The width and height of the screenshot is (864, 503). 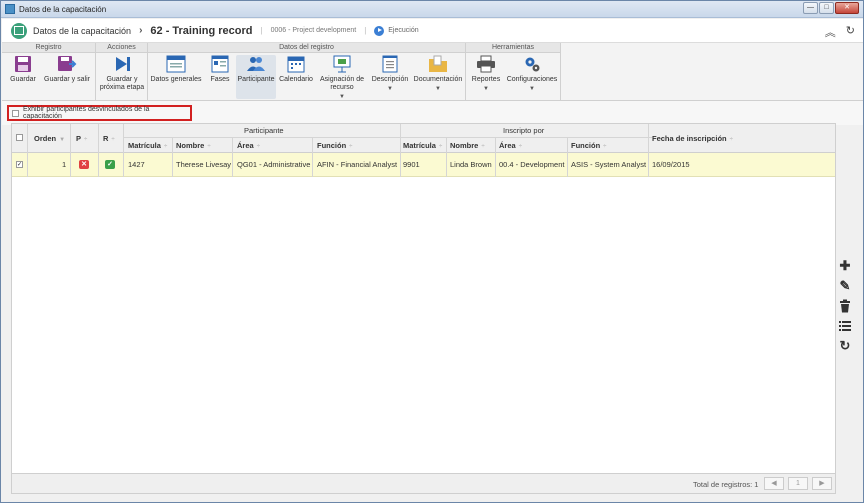 I want to click on header-i-funcion: Función ÷, so click(x=588, y=145).